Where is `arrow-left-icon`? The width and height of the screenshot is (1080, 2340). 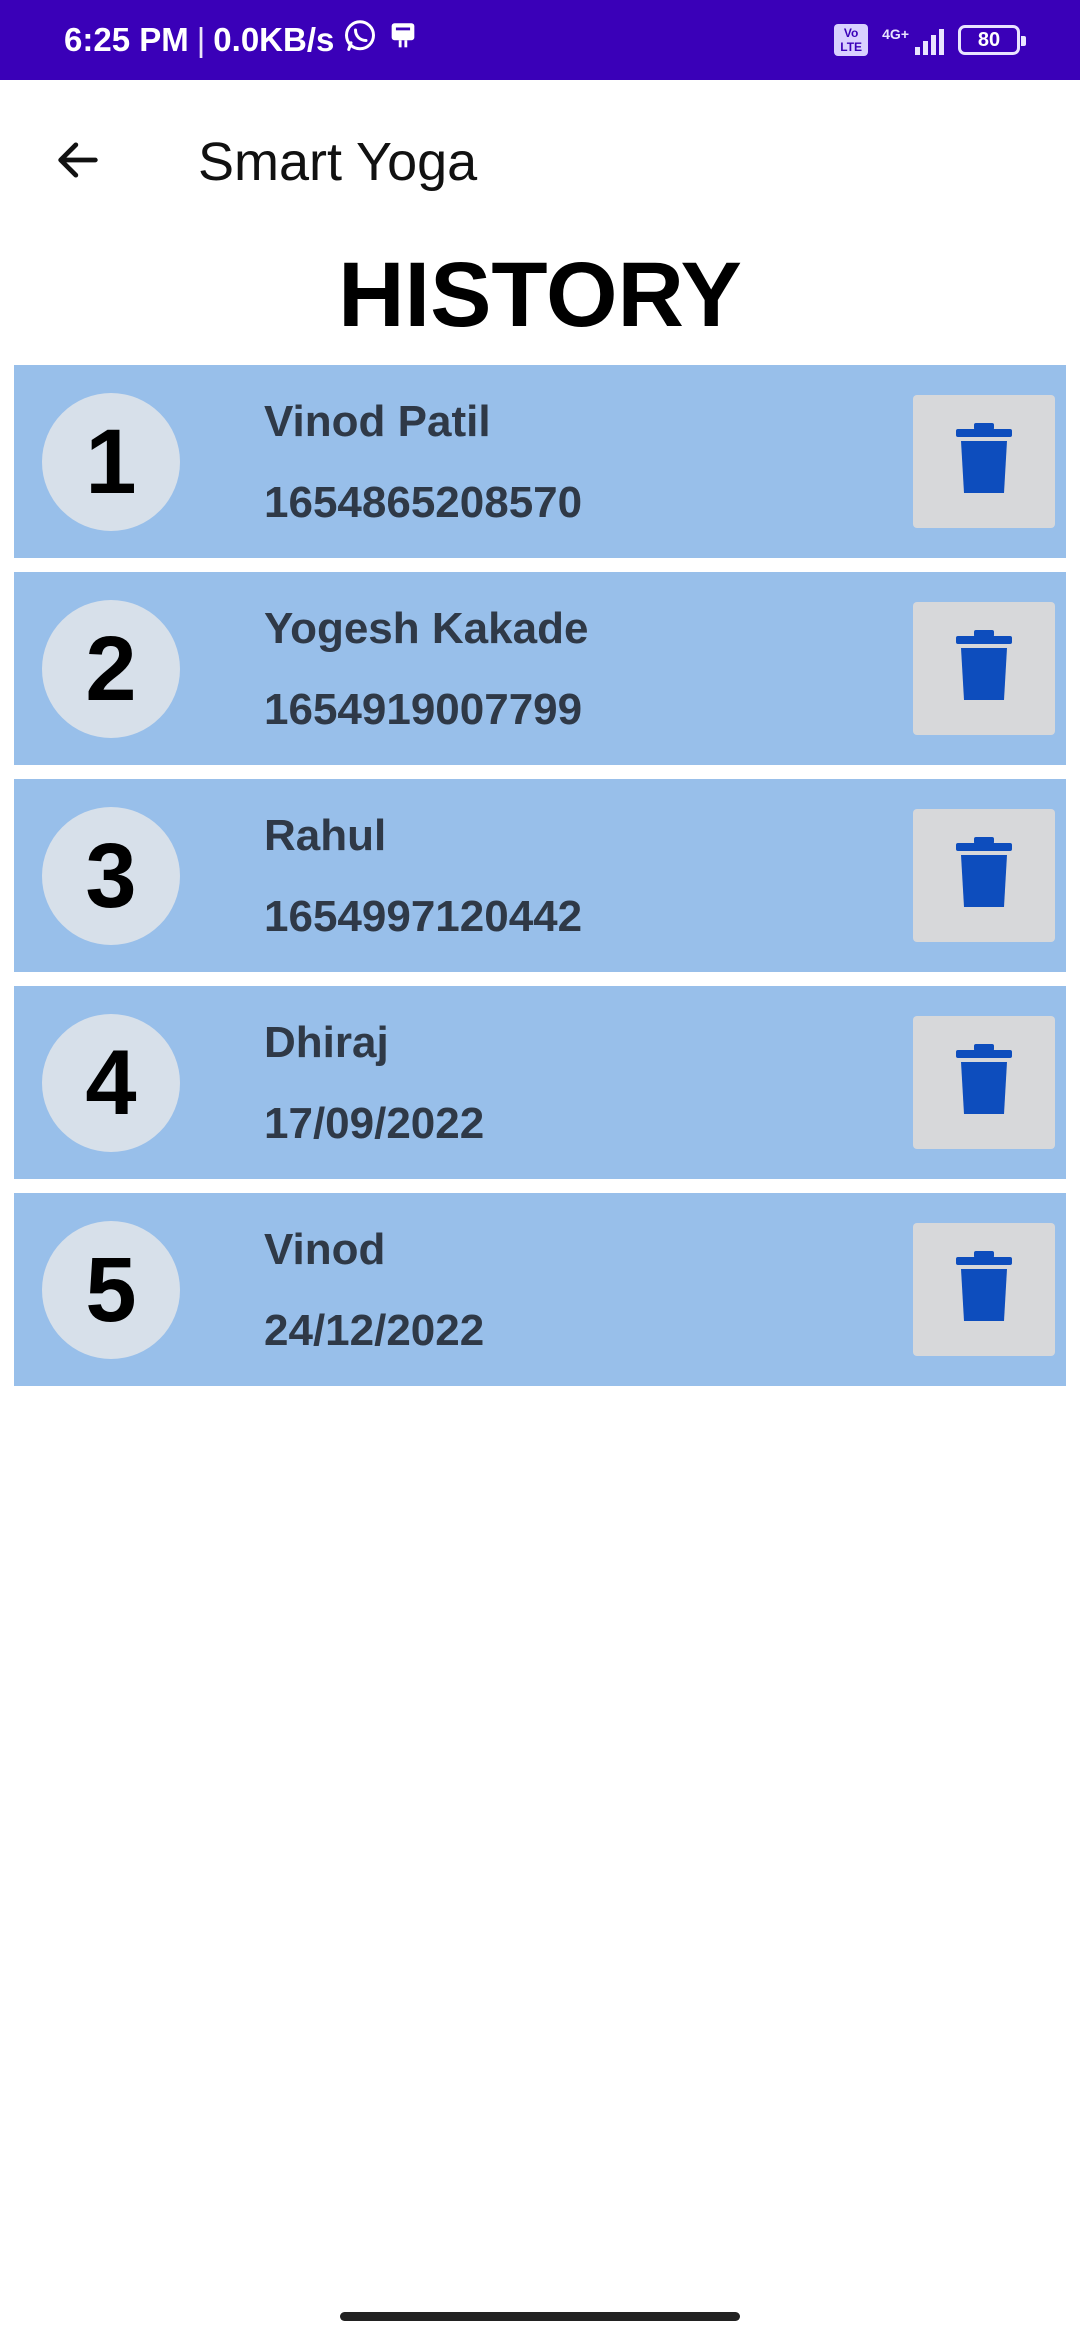 arrow-left-icon is located at coordinates (78, 162).